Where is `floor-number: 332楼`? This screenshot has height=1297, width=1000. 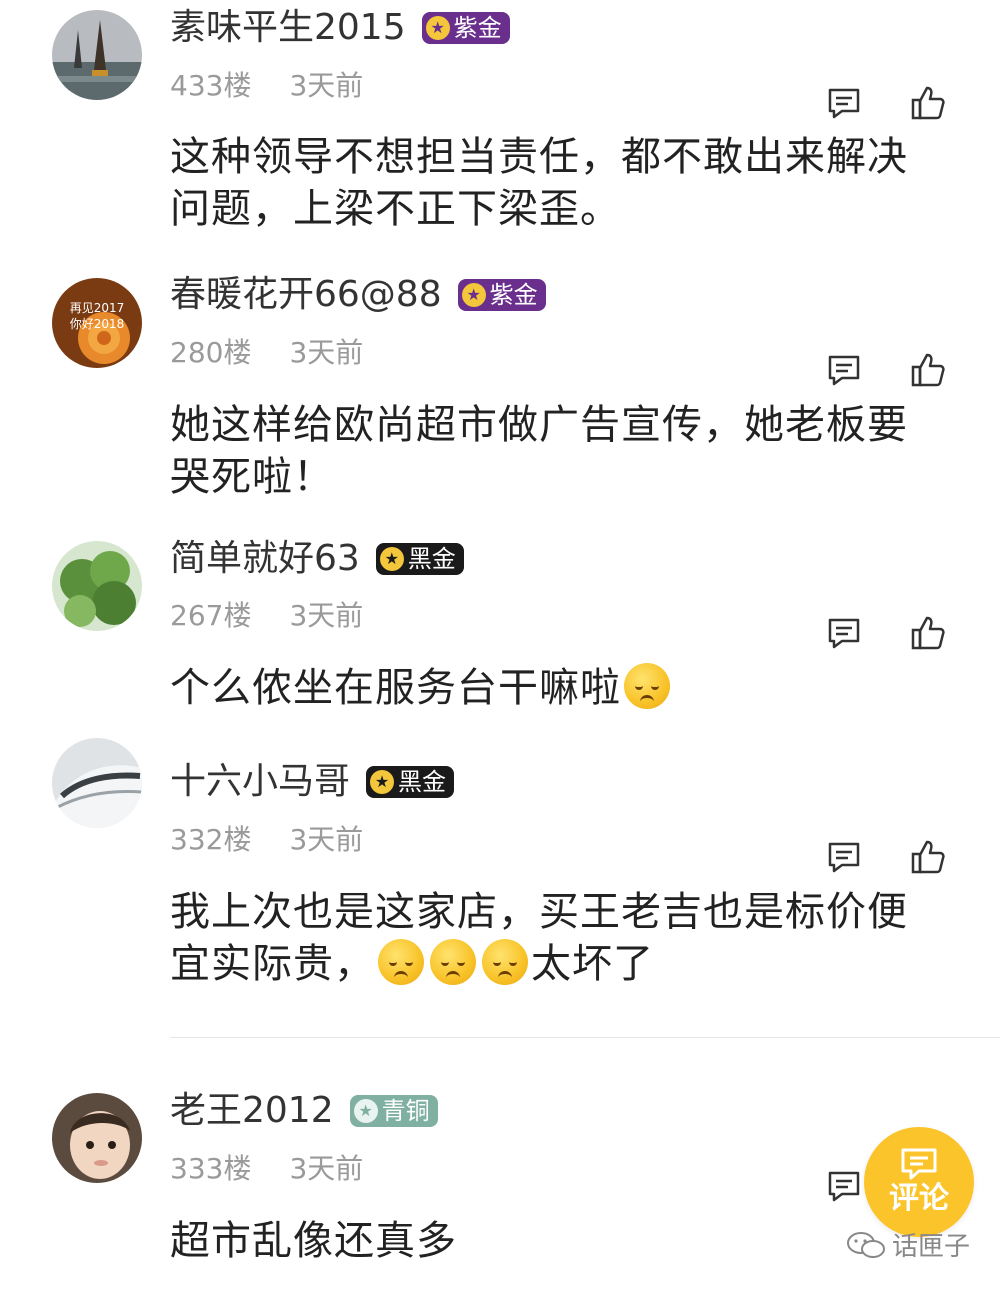 floor-number: 332楼 is located at coordinates (211, 839).